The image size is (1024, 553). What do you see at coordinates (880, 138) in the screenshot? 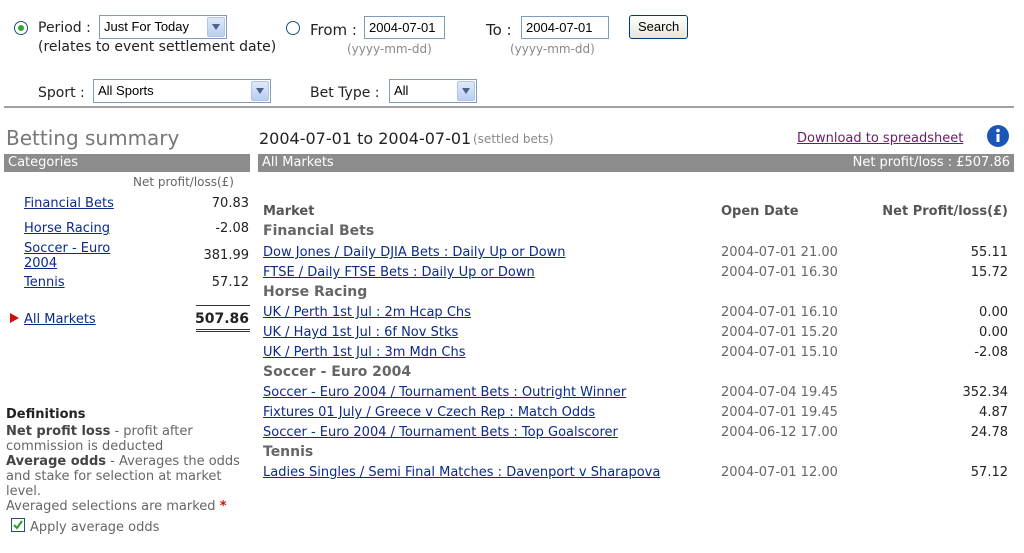
I see `download-spreadsheet-link: Download to spreadsheet` at bounding box center [880, 138].